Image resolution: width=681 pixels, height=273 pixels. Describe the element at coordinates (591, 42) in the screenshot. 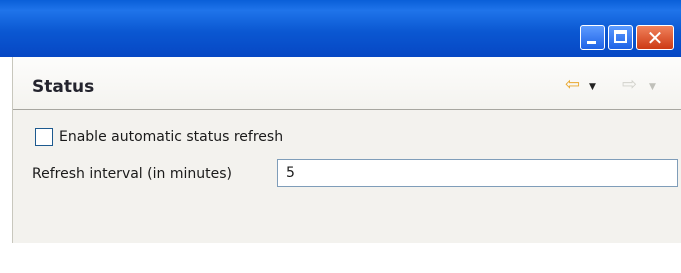

I see `minimize-icon` at that location.